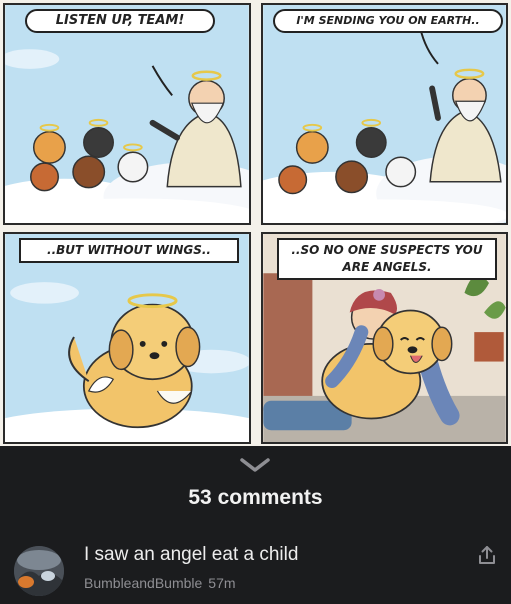  What do you see at coordinates (143, 583) in the screenshot?
I see `comment-author: BumbleandBumble` at bounding box center [143, 583].